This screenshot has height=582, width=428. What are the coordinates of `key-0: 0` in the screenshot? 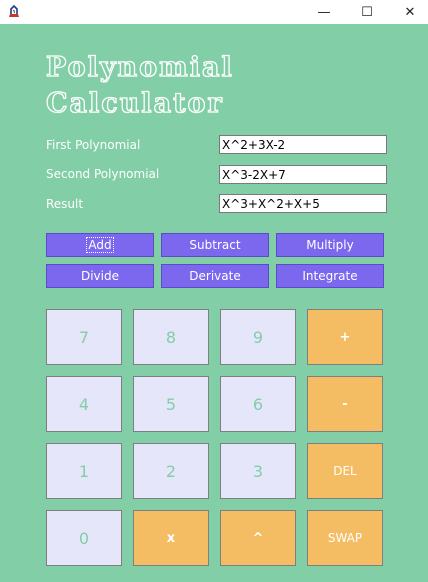 It's located at (84, 538).